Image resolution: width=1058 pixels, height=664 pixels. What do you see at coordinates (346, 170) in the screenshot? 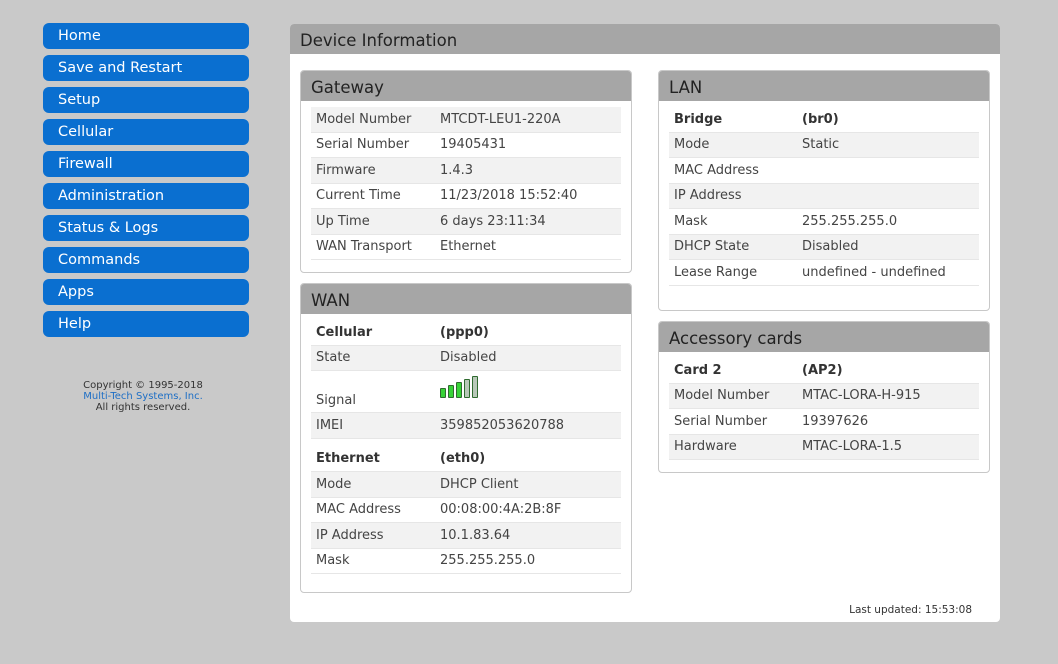
I see `row-label: Firmware` at bounding box center [346, 170].